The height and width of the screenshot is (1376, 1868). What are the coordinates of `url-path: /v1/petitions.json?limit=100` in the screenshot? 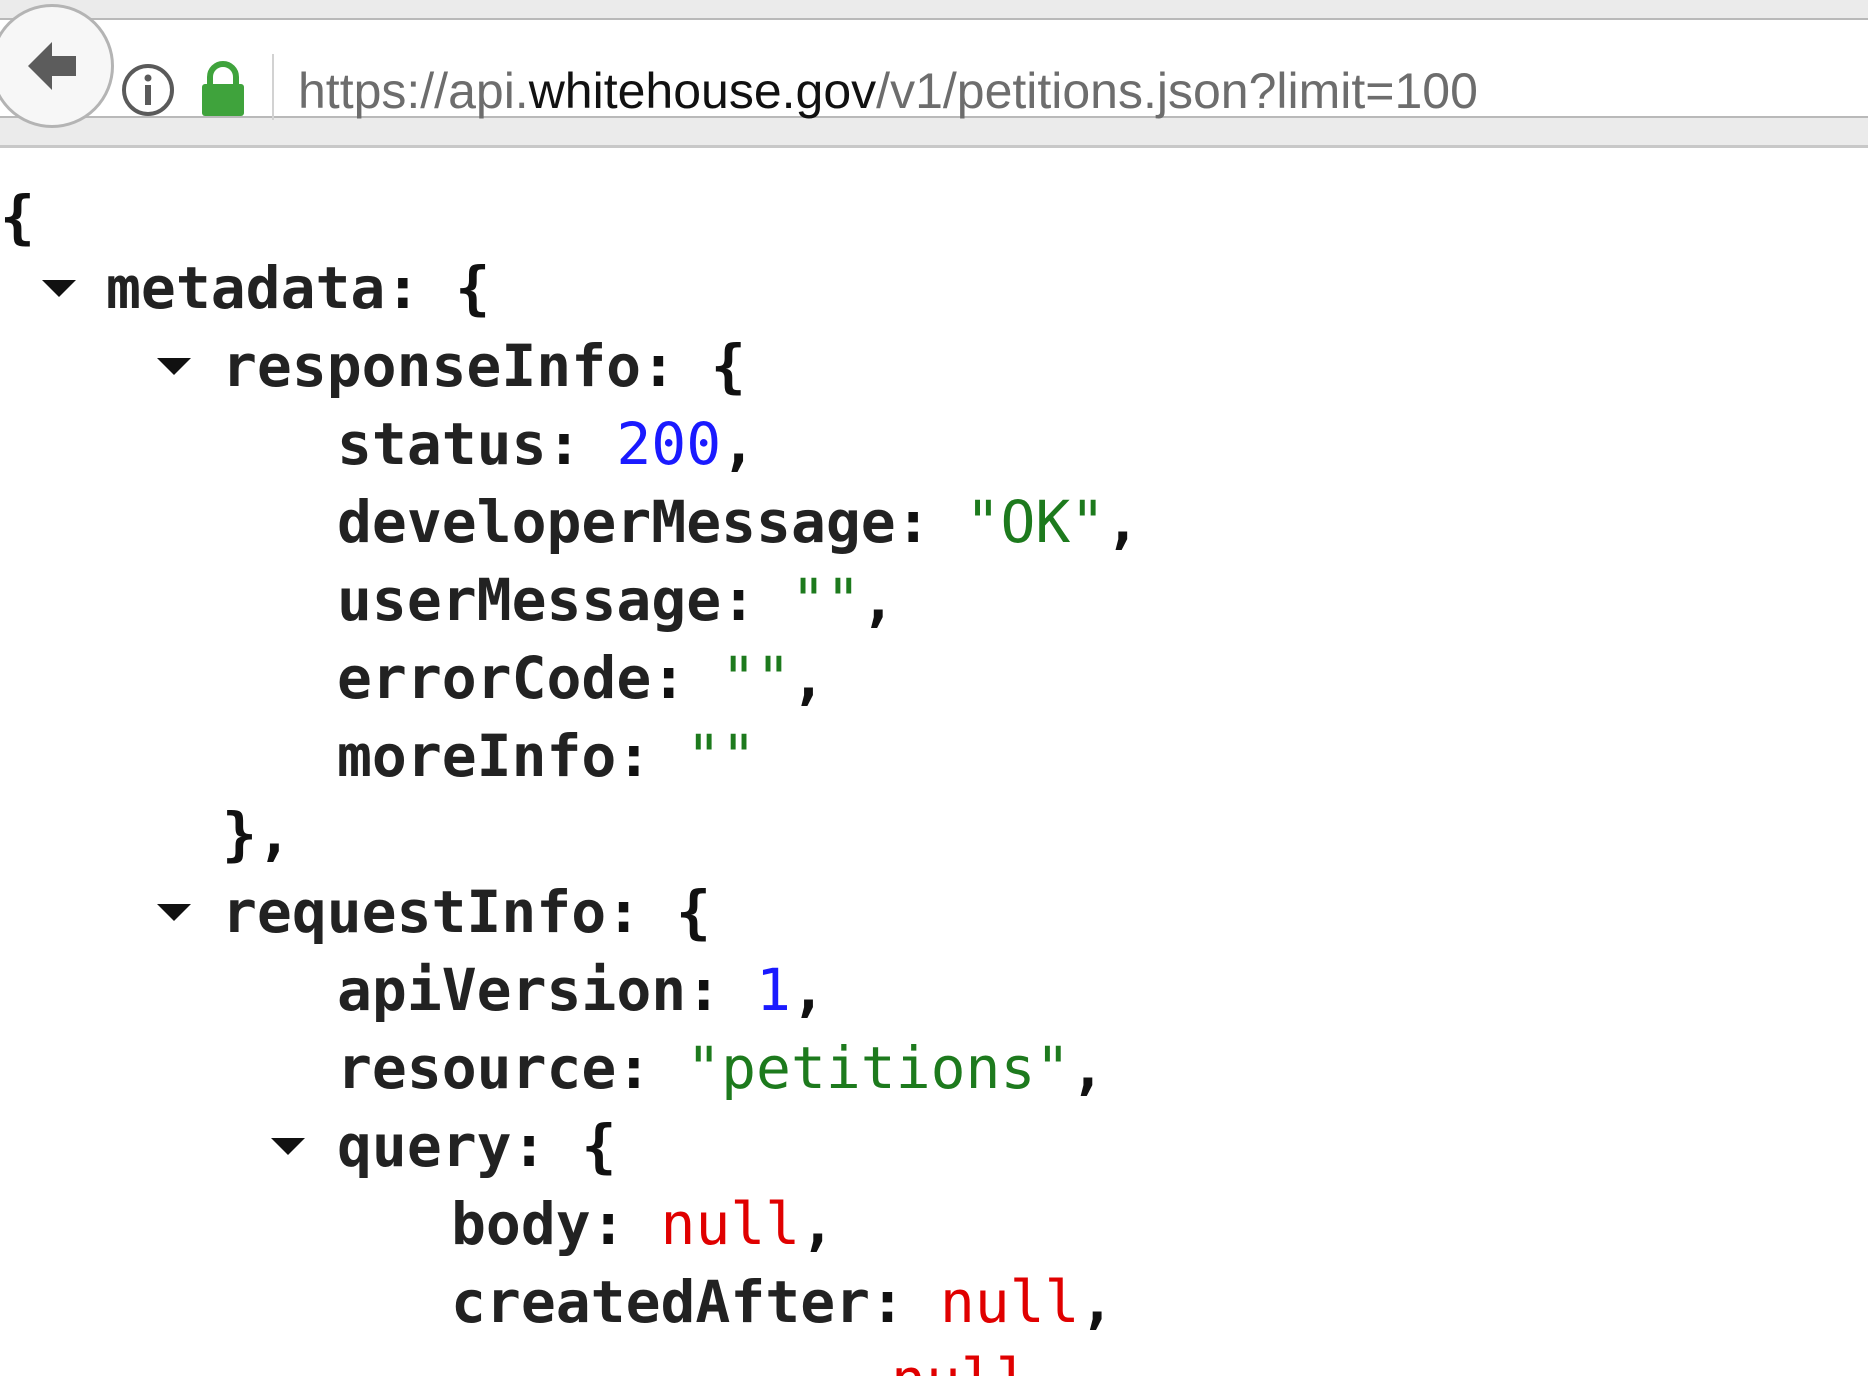 It's located at (1177, 91).